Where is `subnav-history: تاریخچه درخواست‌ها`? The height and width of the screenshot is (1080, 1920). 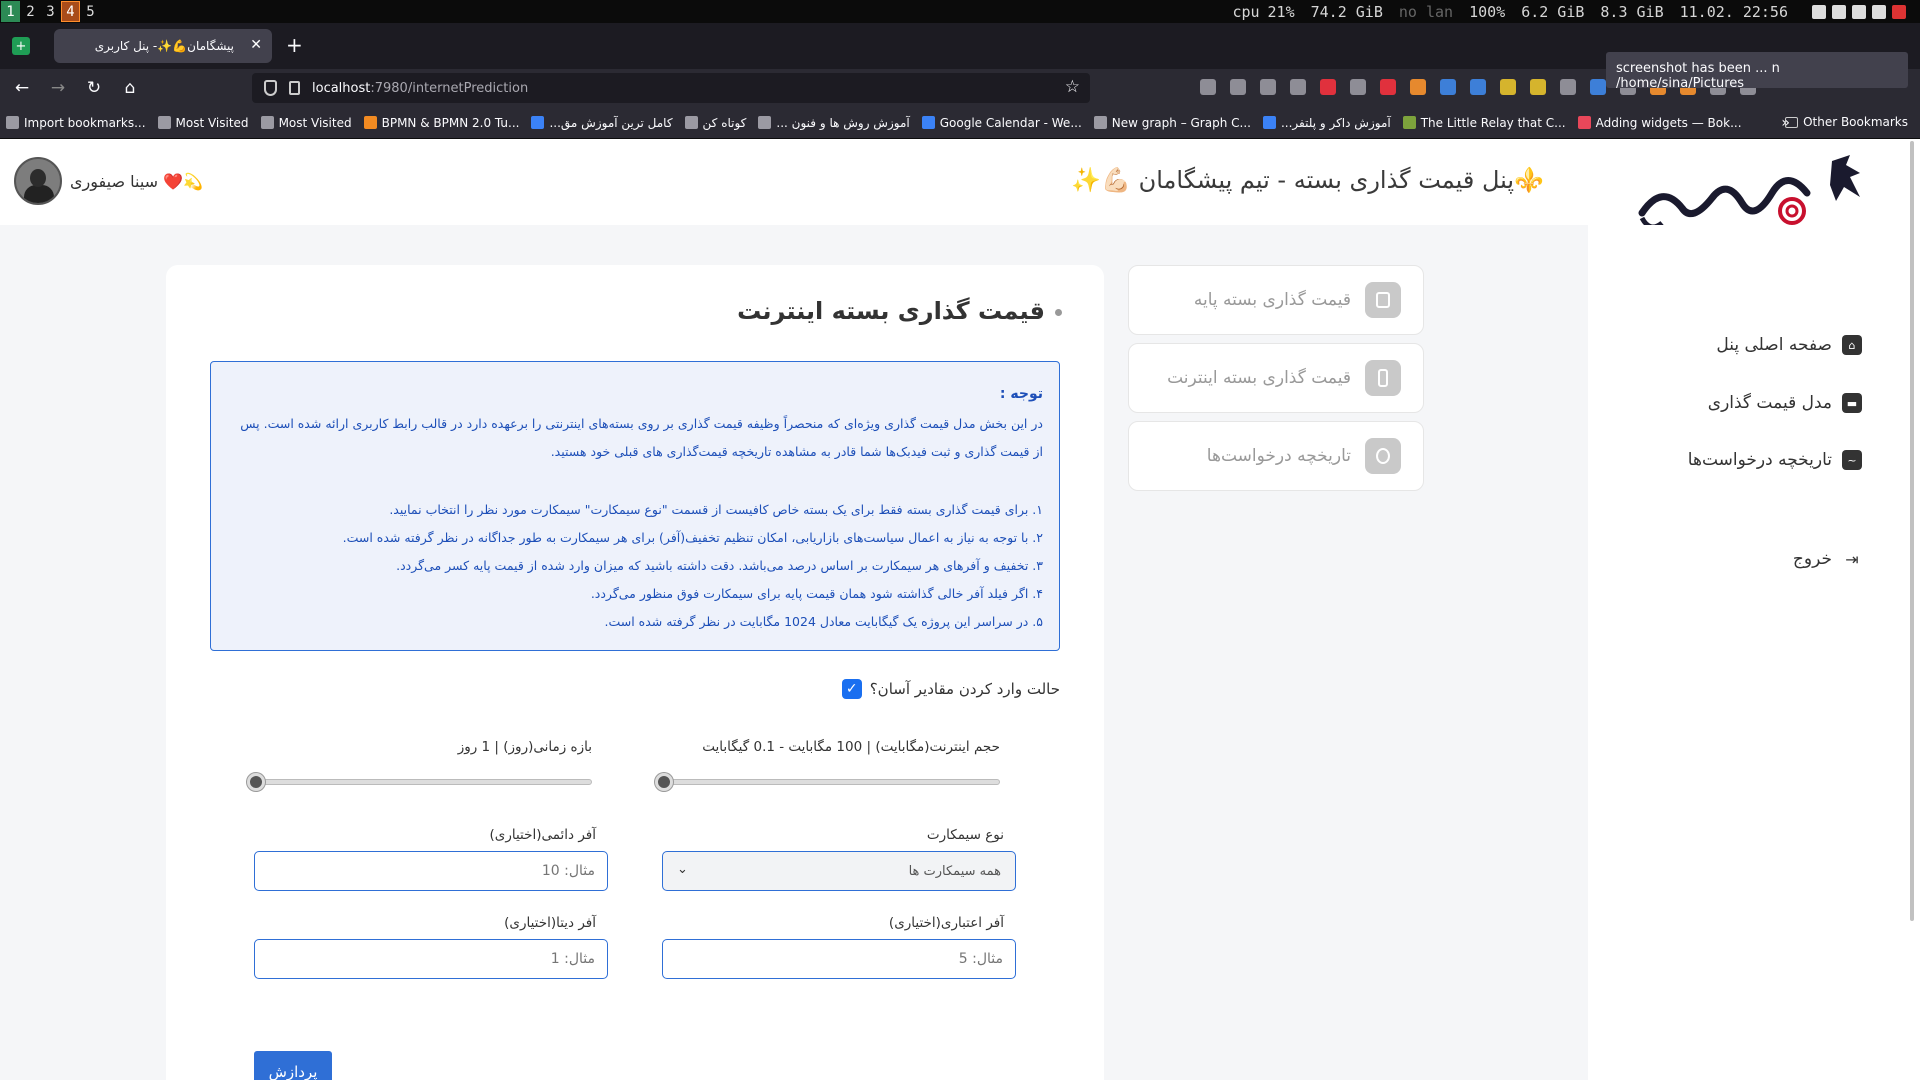
subnav-history: تاریخچه درخواست‌ها is located at coordinates (1276, 456).